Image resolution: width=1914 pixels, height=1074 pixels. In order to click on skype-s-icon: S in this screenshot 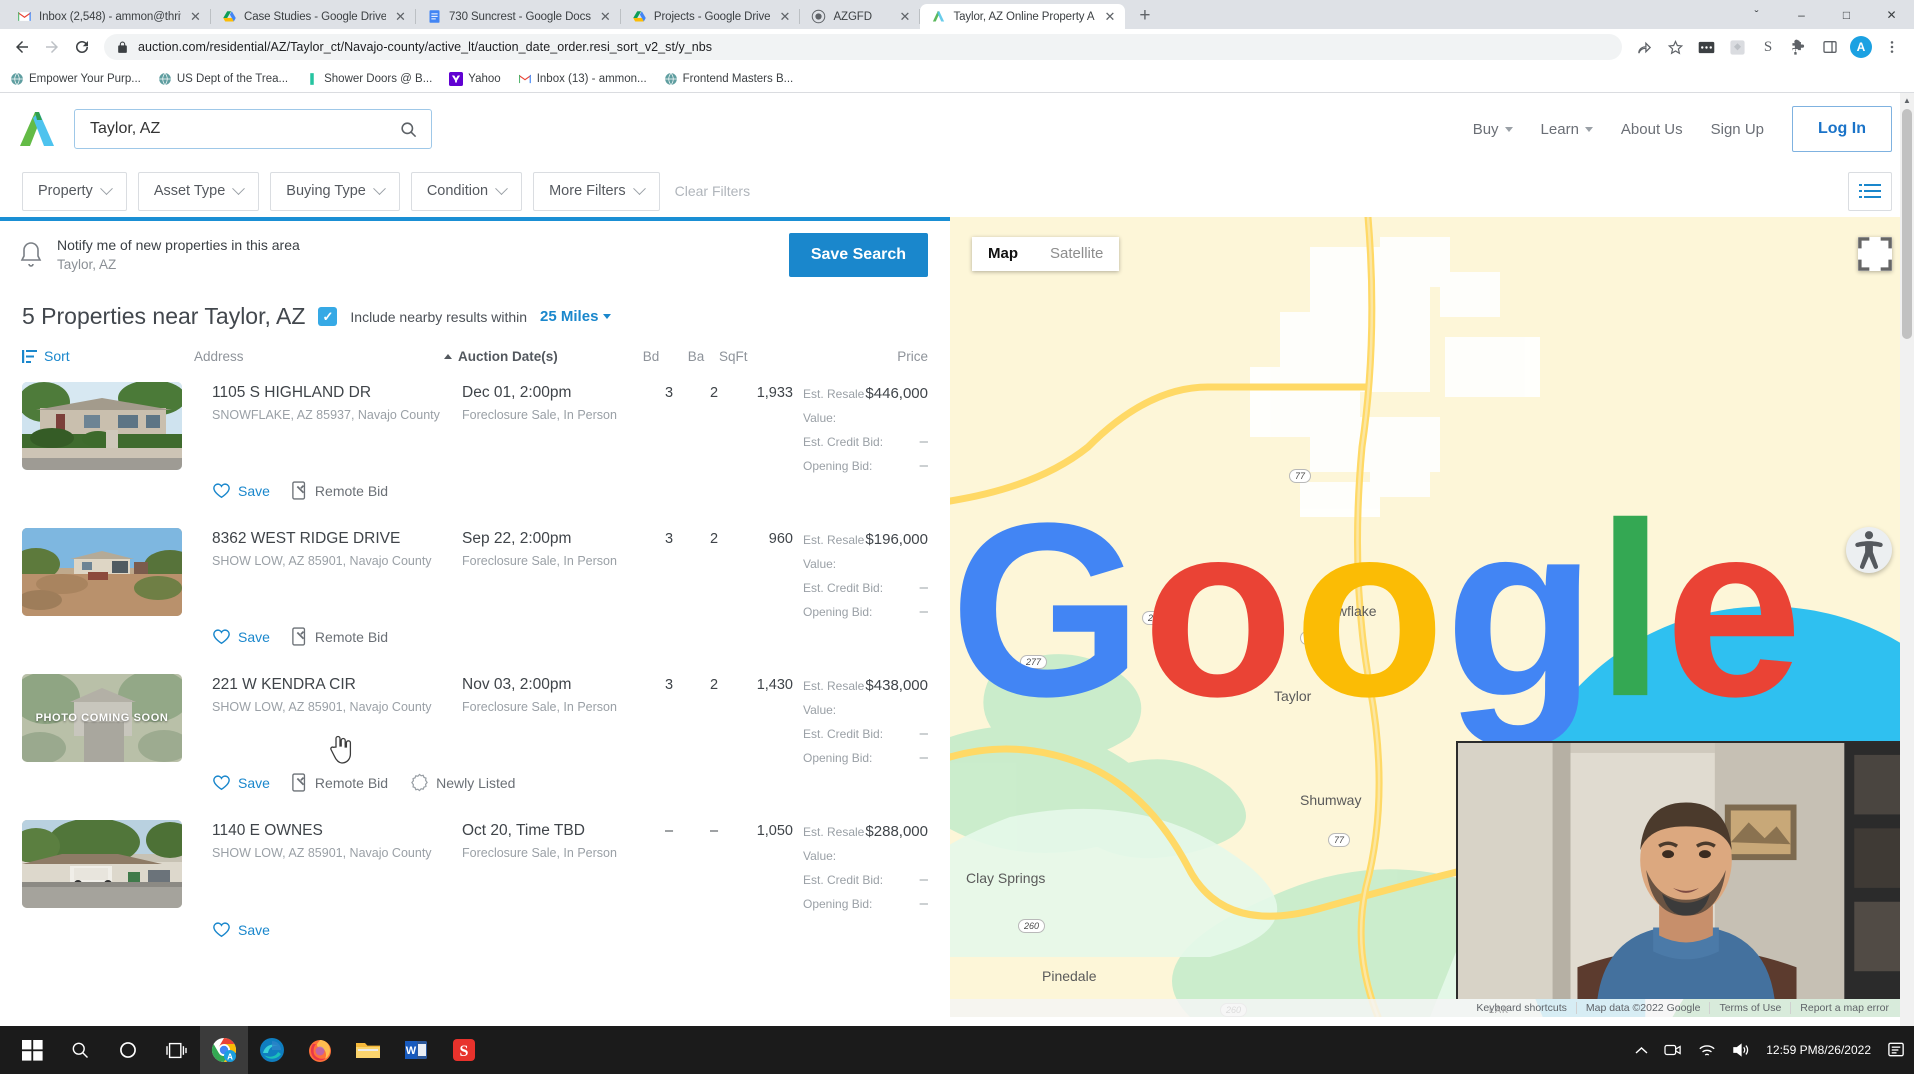, I will do `click(1768, 47)`.